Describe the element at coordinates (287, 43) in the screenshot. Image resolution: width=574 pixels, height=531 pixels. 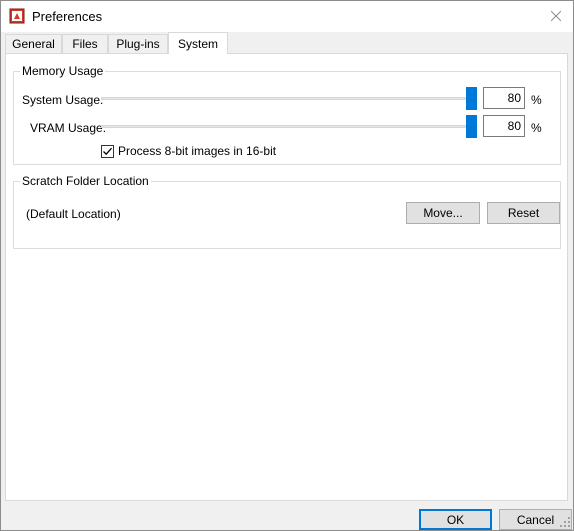
I see `tab-strip: General Files Plug-ins System` at that location.